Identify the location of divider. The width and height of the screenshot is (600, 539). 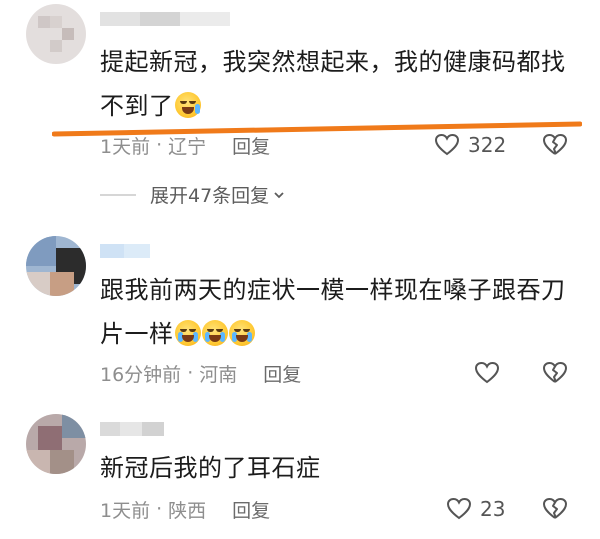
(118, 194).